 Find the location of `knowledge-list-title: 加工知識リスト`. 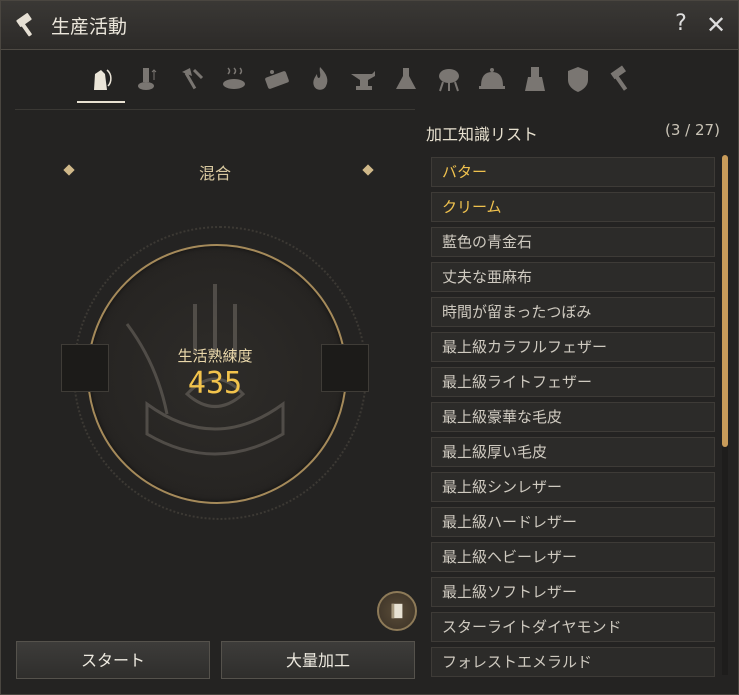

knowledge-list-title: 加工知識リスト is located at coordinates (482, 134).